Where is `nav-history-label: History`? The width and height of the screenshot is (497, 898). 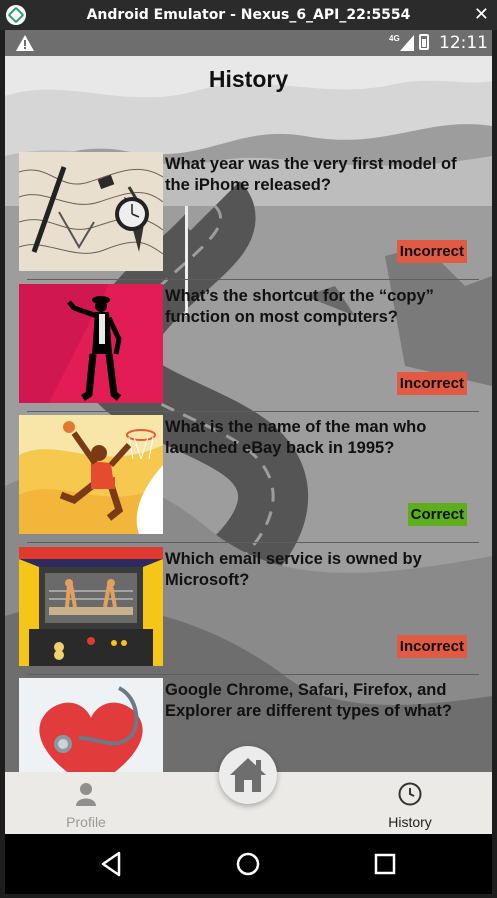 nav-history-label: History is located at coordinates (410, 822).